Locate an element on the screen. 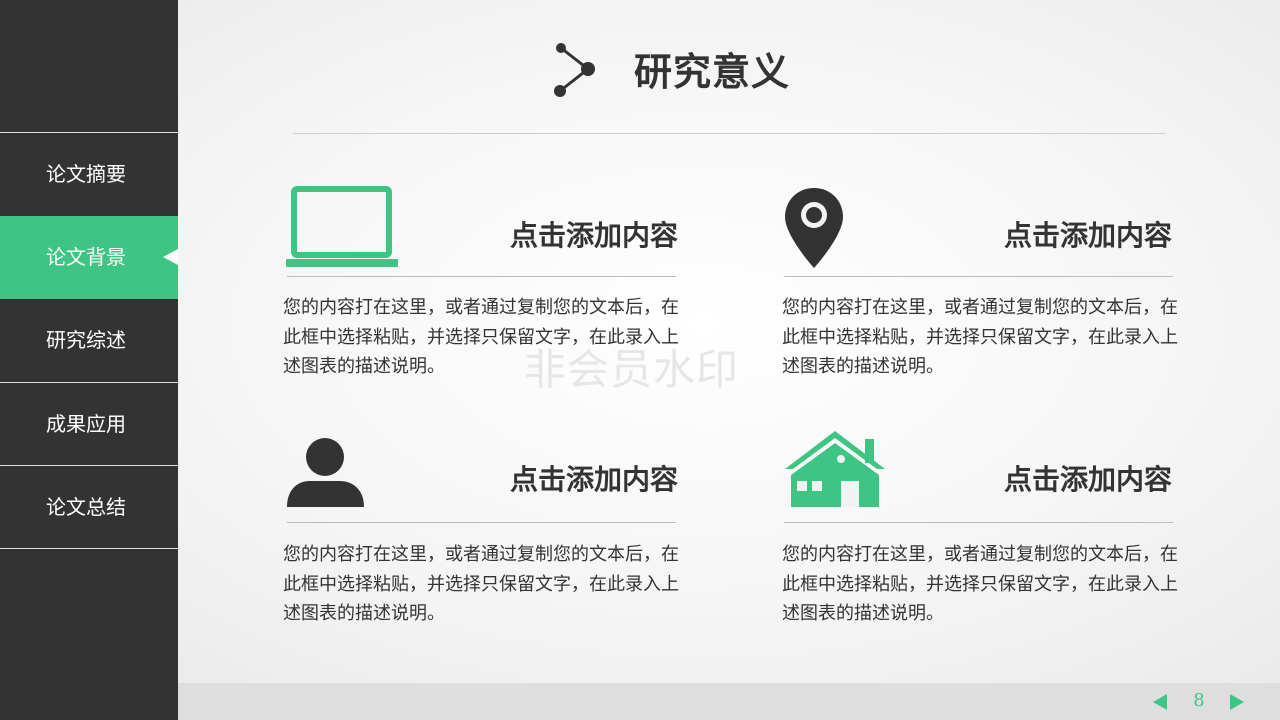  header-divider is located at coordinates (729, 133).